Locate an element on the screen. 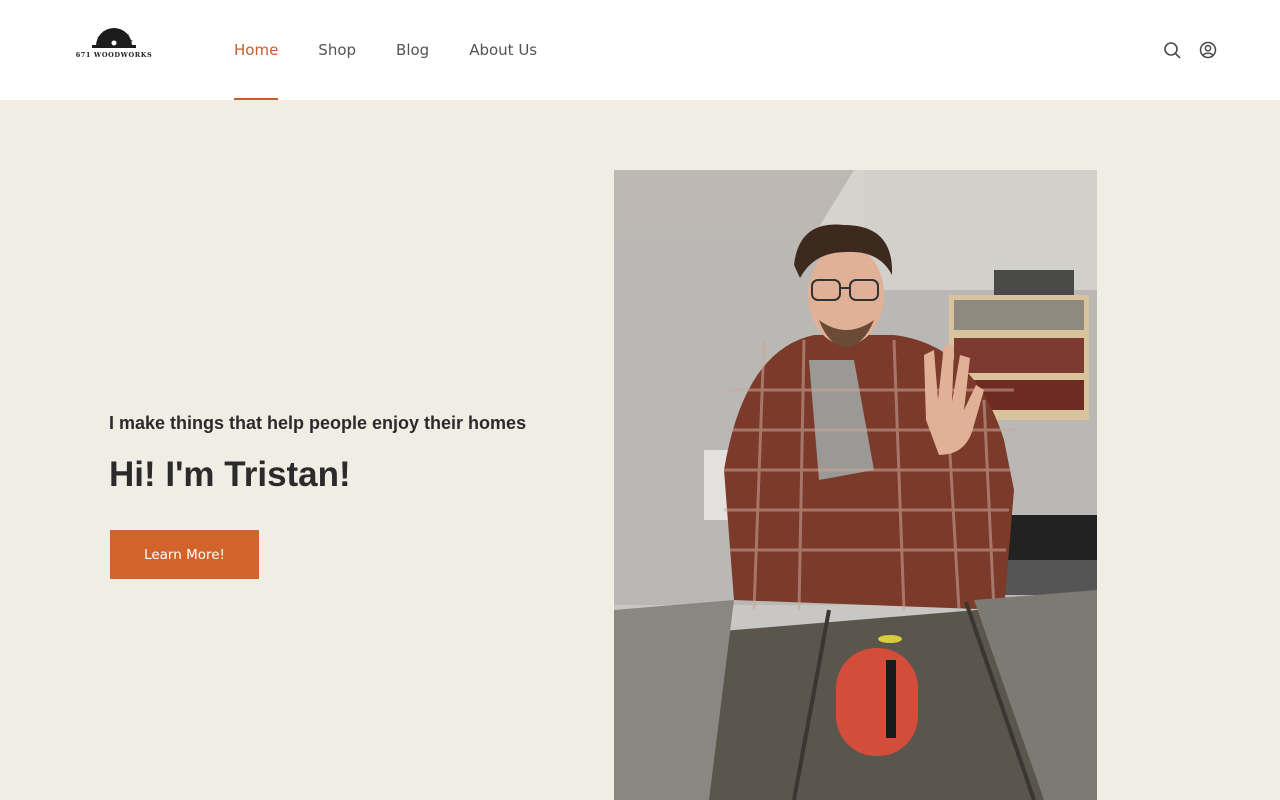 This screenshot has width=1280, height=800. search-icon is located at coordinates (1172, 50).